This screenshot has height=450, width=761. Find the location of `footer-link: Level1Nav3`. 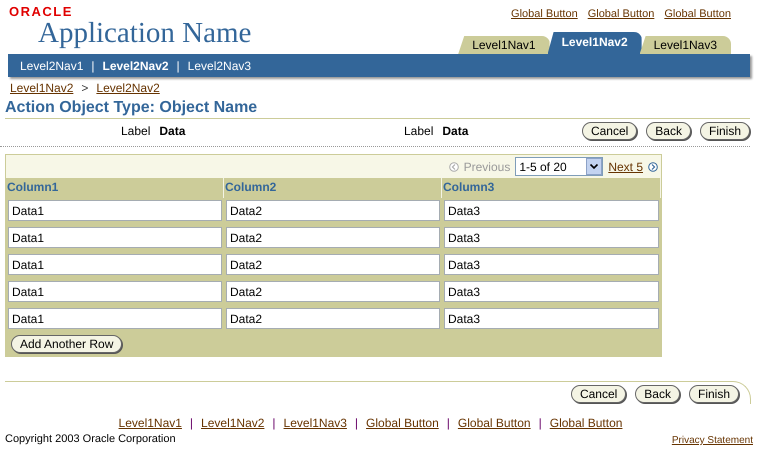

footer-link: Level1Nav3 is located at coordinates (315, 423).